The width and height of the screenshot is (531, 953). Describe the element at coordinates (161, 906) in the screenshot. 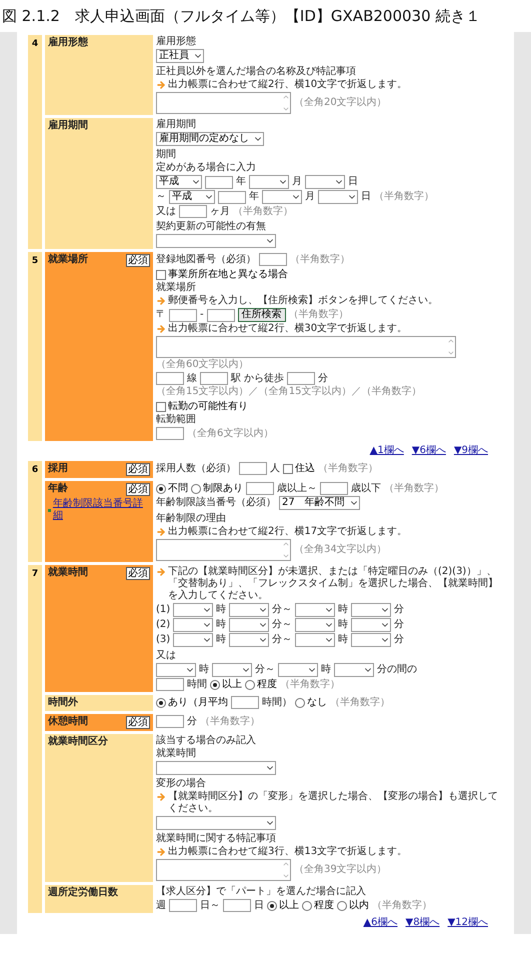

I see `field-label: 週` at that location.